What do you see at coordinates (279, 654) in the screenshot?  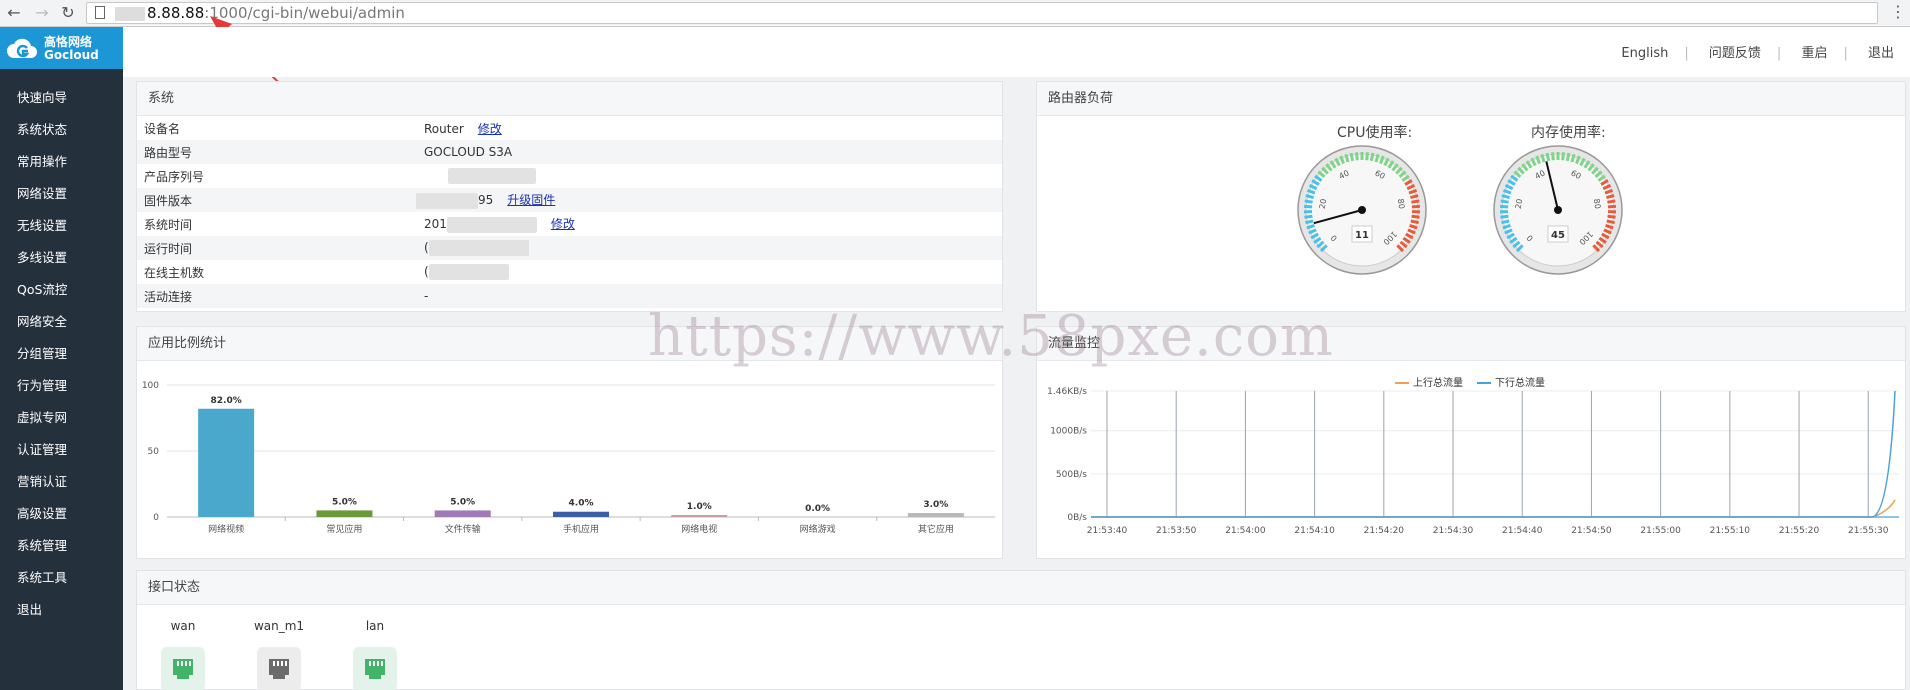 I see `interface-wan-m1: wan_m1` at bounding box center [279, 654].